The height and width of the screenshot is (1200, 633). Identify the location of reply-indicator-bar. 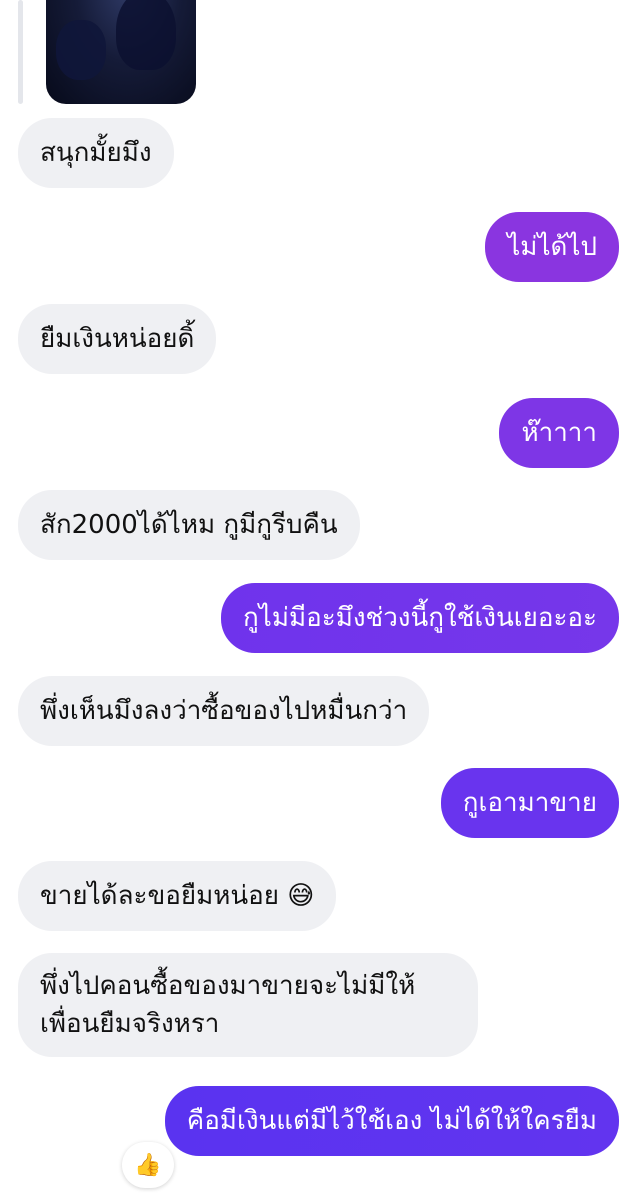
(20, 52).